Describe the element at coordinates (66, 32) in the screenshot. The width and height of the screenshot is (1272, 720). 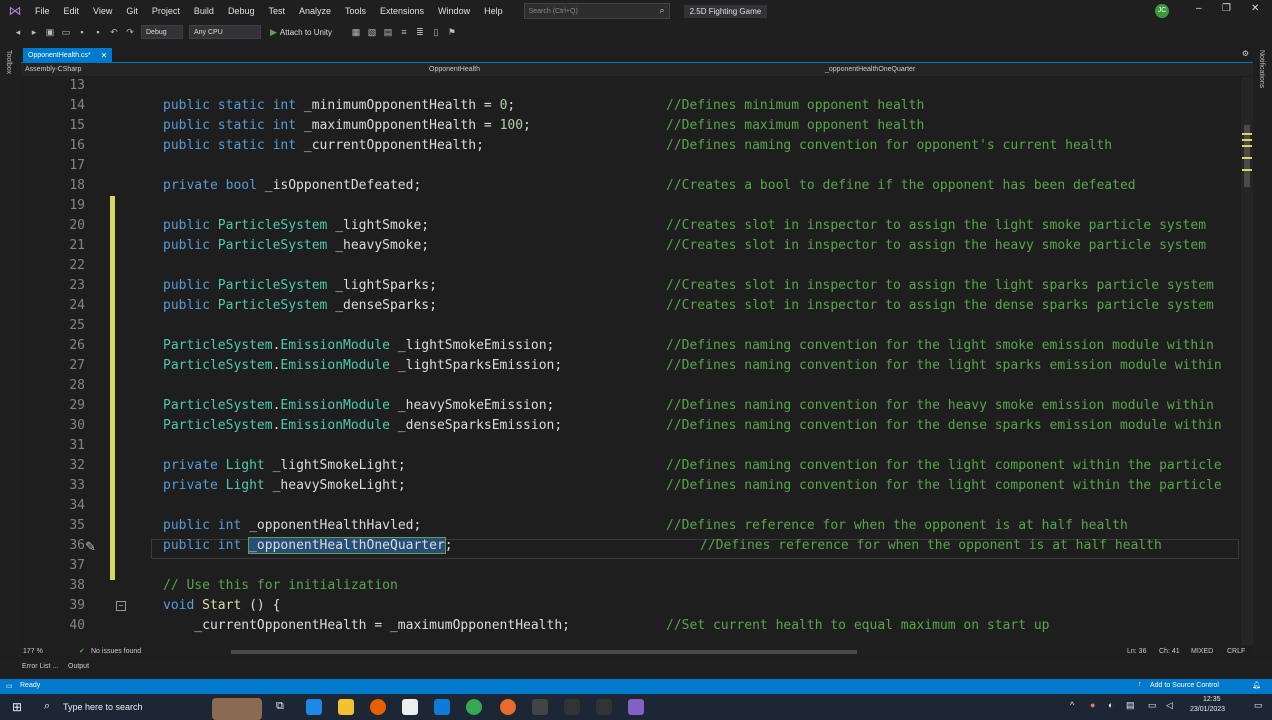
I see `open-icon: ▭` at that location.